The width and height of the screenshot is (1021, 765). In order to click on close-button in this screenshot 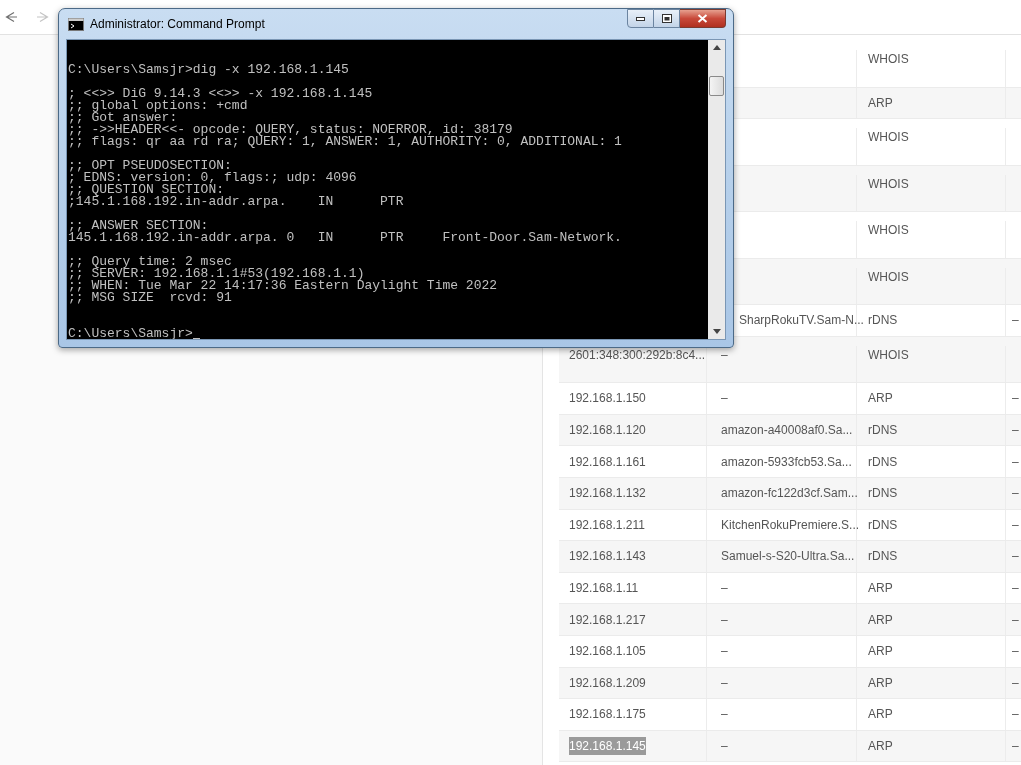, I will do `click(703, 18)`.